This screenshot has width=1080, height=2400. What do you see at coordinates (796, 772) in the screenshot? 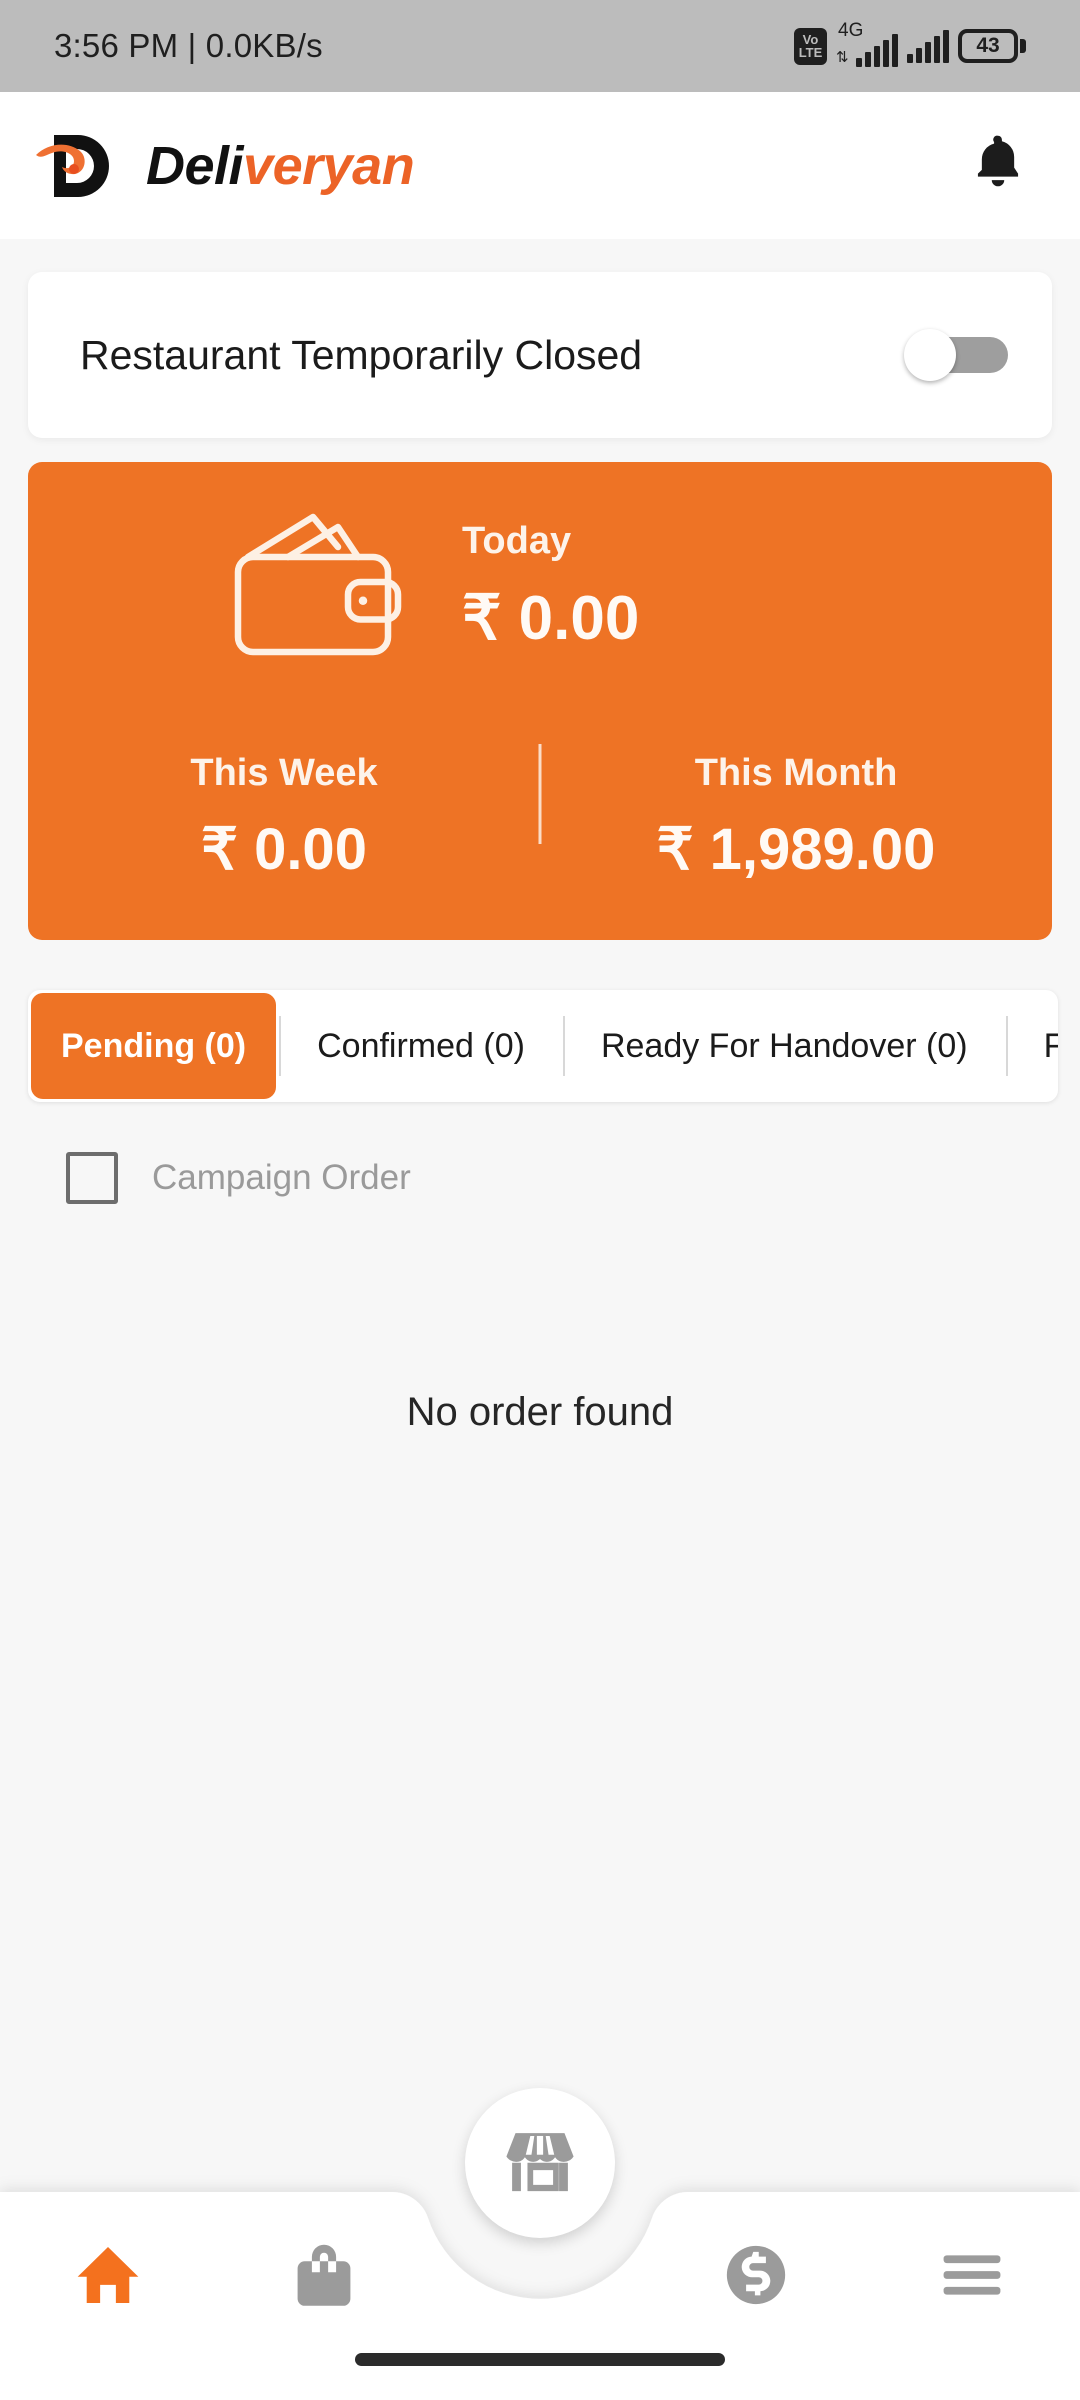
I see `earnings-this-month-label: This Month` at bounding box center [796, 772].